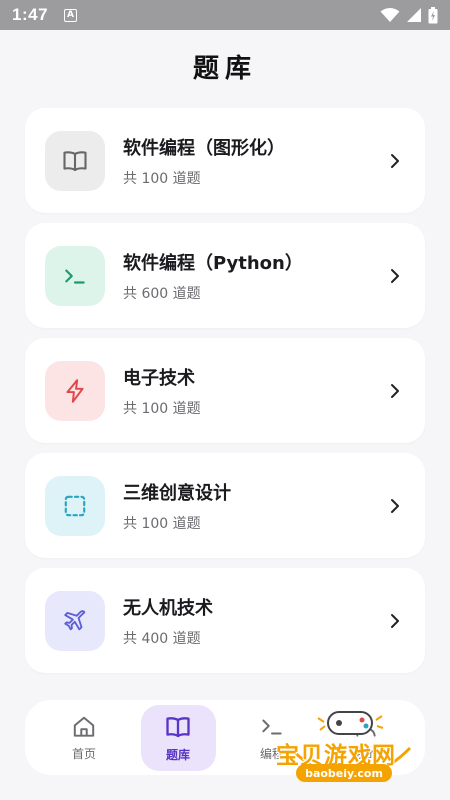 The height and width of the screenshot is (800, 450). I want to click on category-card-electronics: 电子技术 共 100 道题, so click(225, 390).